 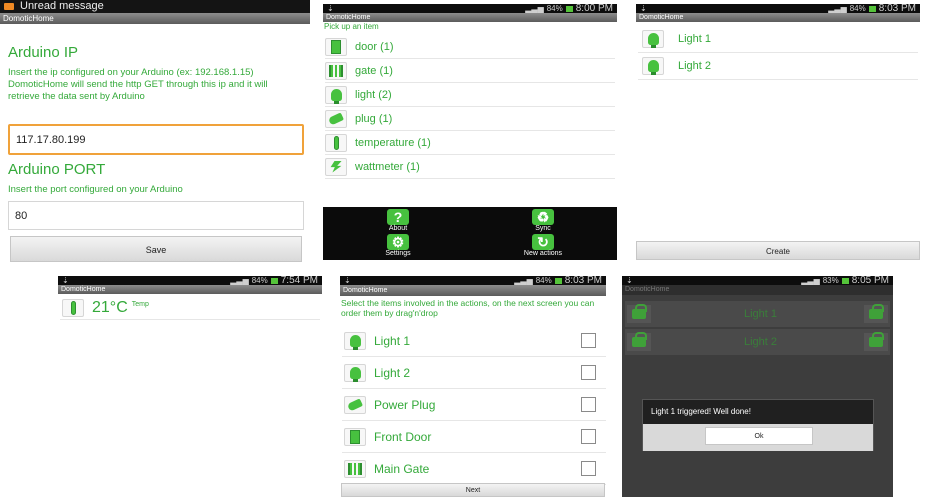 I want to click on ok-button: Ok, so click(x=759, y=436).